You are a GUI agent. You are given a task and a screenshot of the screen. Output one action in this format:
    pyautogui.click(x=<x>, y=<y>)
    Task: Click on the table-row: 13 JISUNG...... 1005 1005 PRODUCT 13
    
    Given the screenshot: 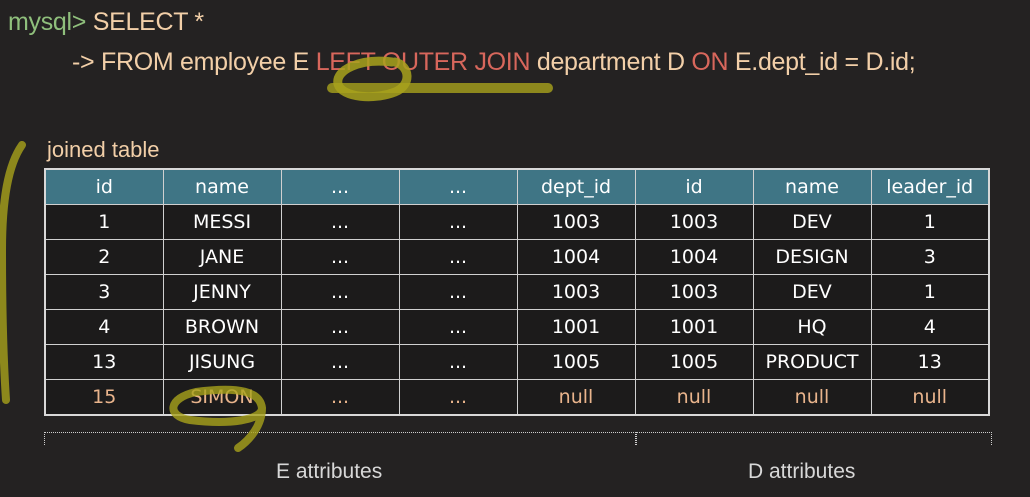 What is the action you would take?
    pyautogui.click(x=517, y=362)
    